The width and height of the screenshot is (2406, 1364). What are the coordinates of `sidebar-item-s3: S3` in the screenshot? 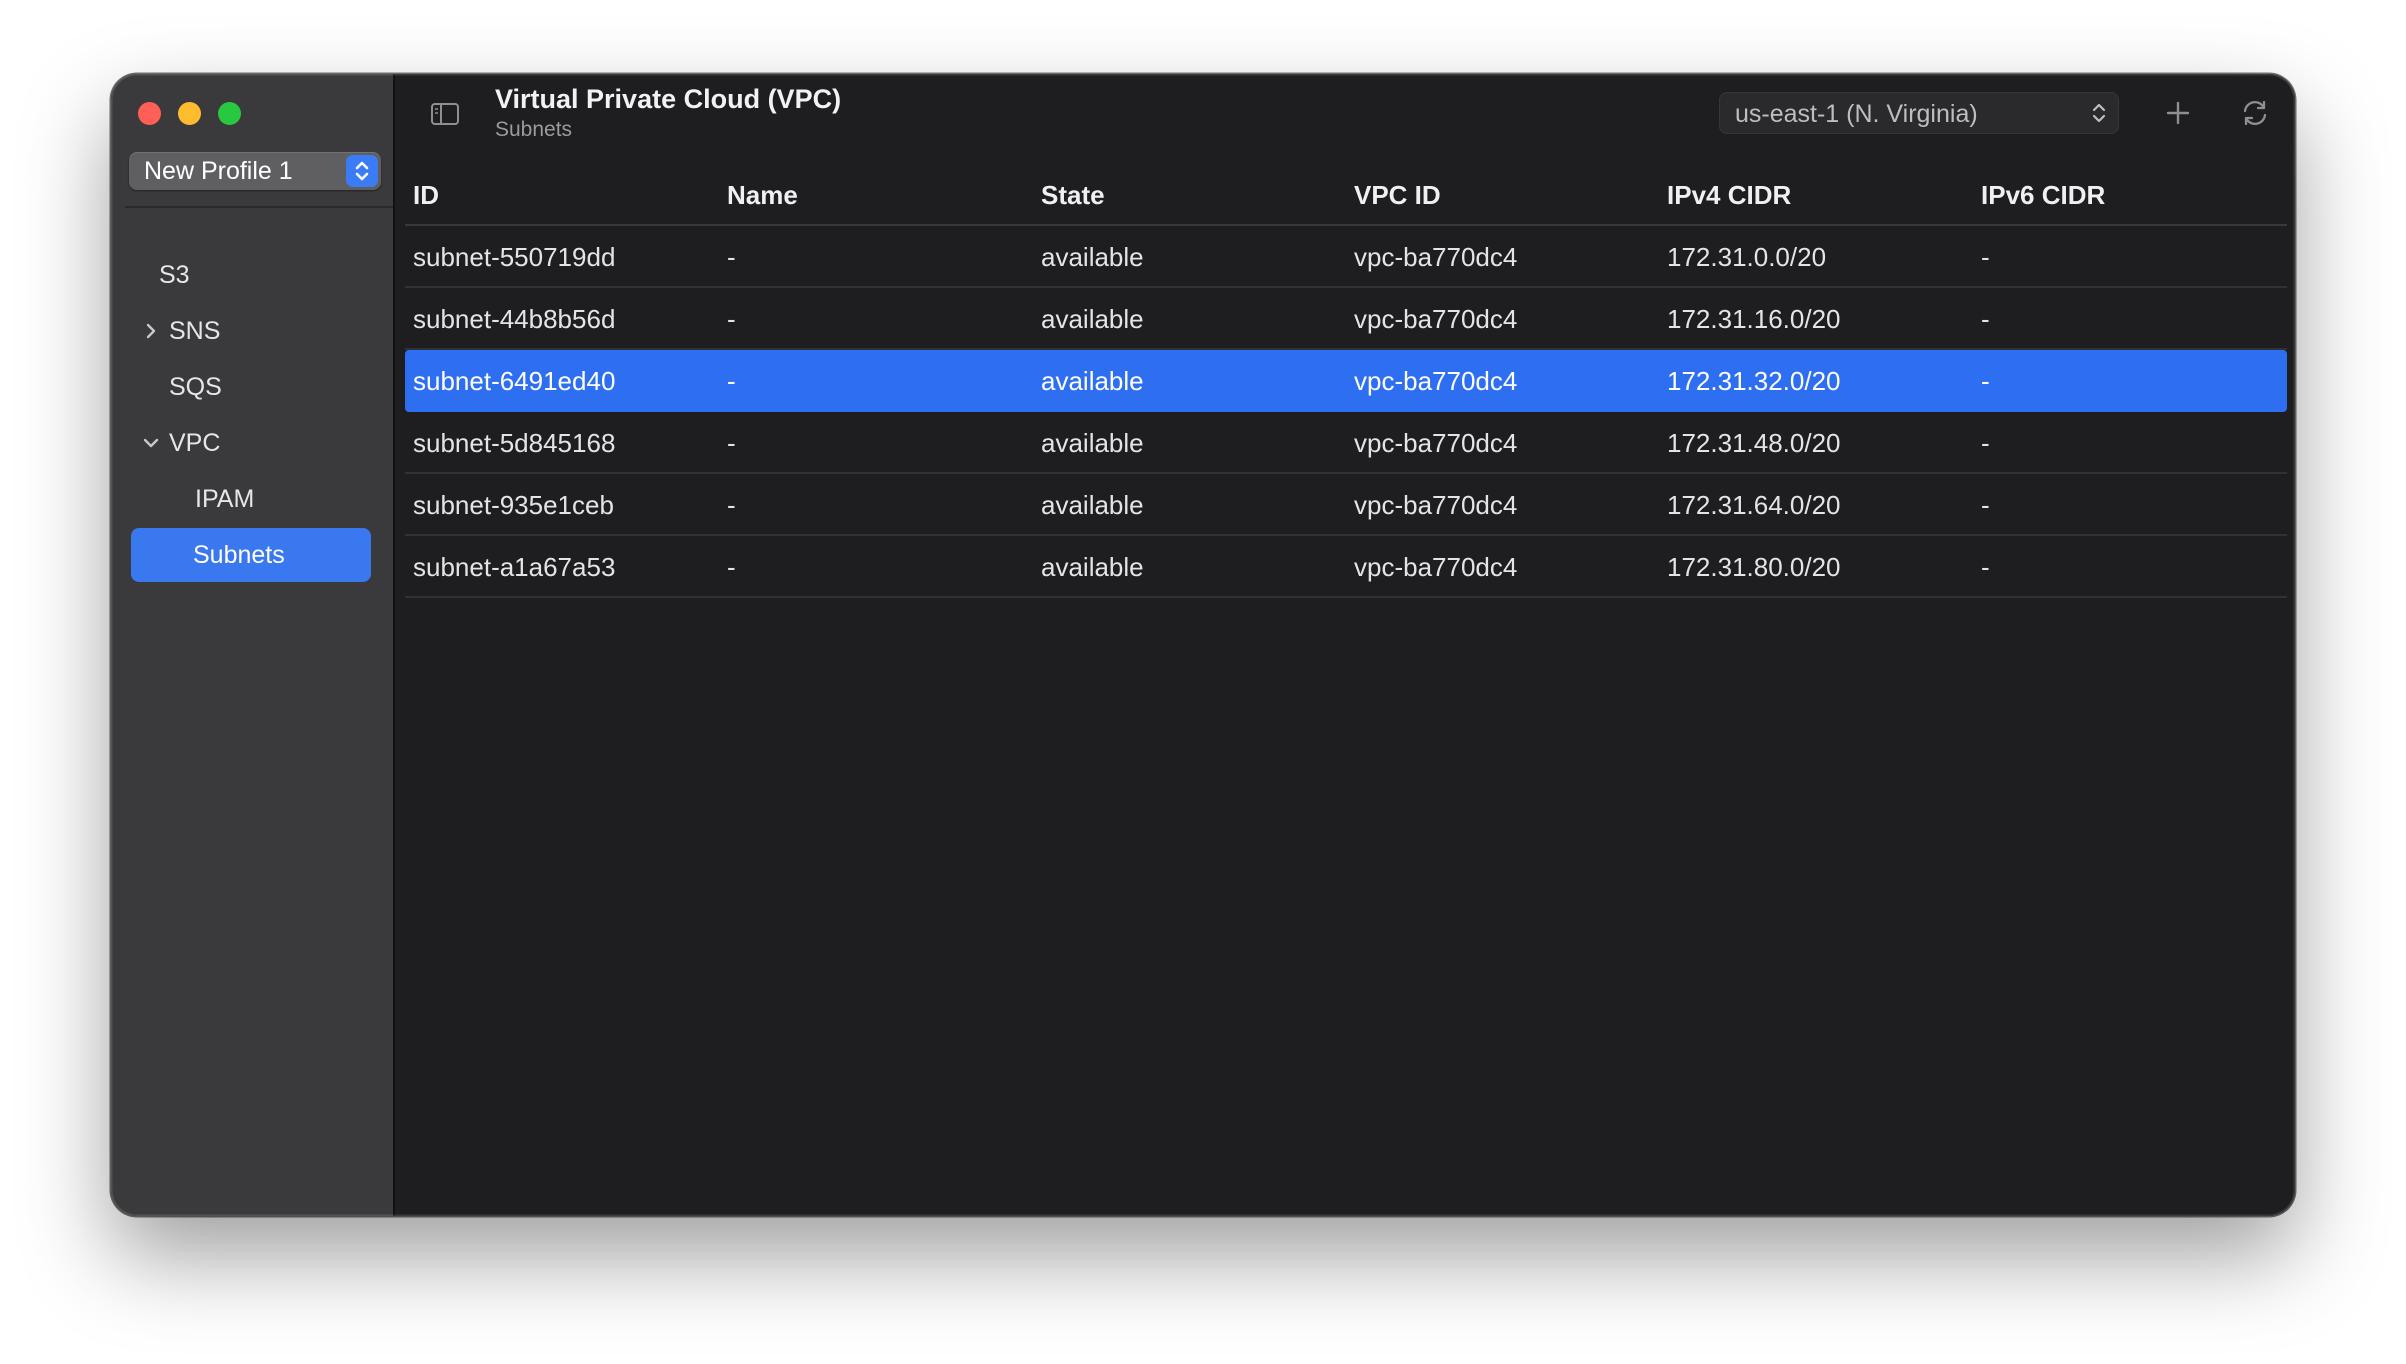 It's located at (251, 275).